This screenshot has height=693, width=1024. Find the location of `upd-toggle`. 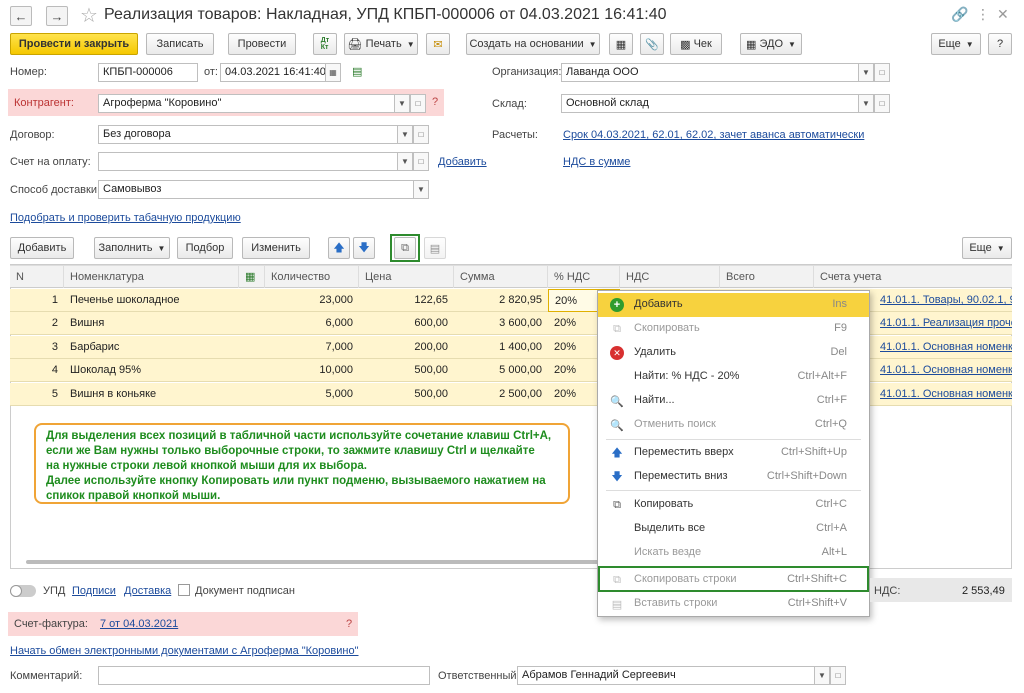

upd-toggle is located at coordinates (23, 591).